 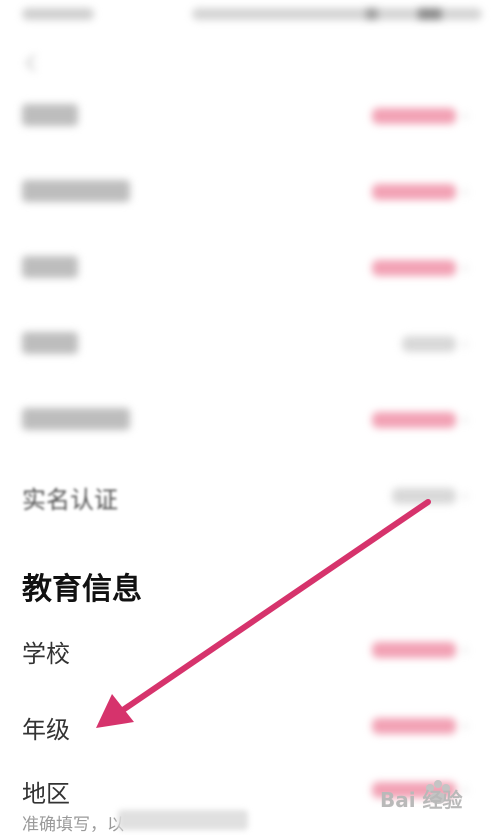 What do you see at coordinates (82, 589) in the screenshot?
I see `section-title-education: 教育信息` at bounding box center [82, 589].